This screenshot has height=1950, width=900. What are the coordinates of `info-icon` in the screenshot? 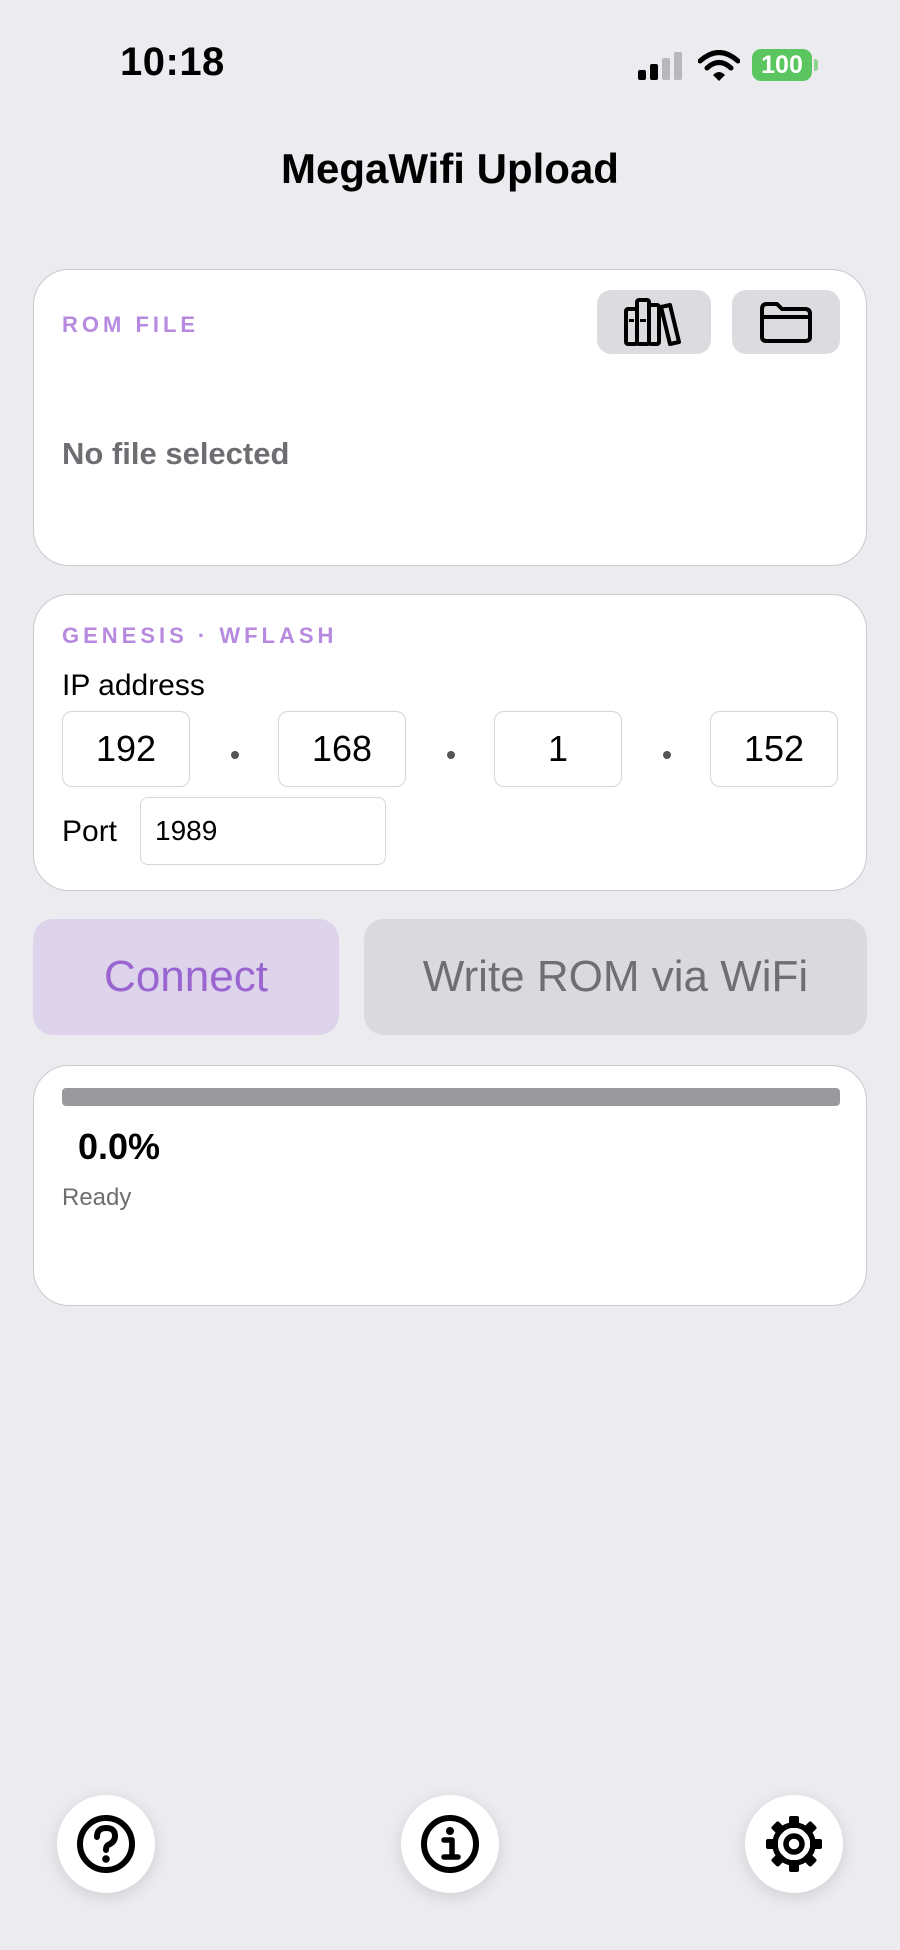 It's located at (450, 1844).